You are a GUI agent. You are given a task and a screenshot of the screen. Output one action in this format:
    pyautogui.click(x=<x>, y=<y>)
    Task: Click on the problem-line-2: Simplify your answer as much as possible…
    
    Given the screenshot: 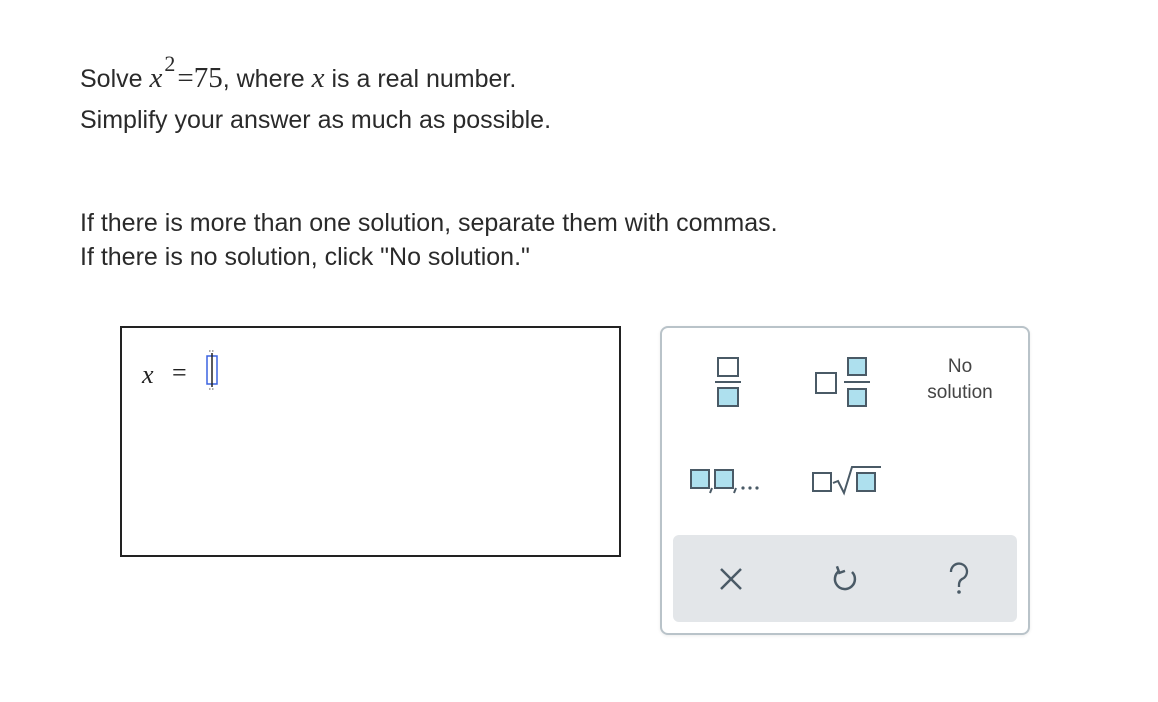 What is the action you would take?
    pyautogui.click(x=316, y=120)
    